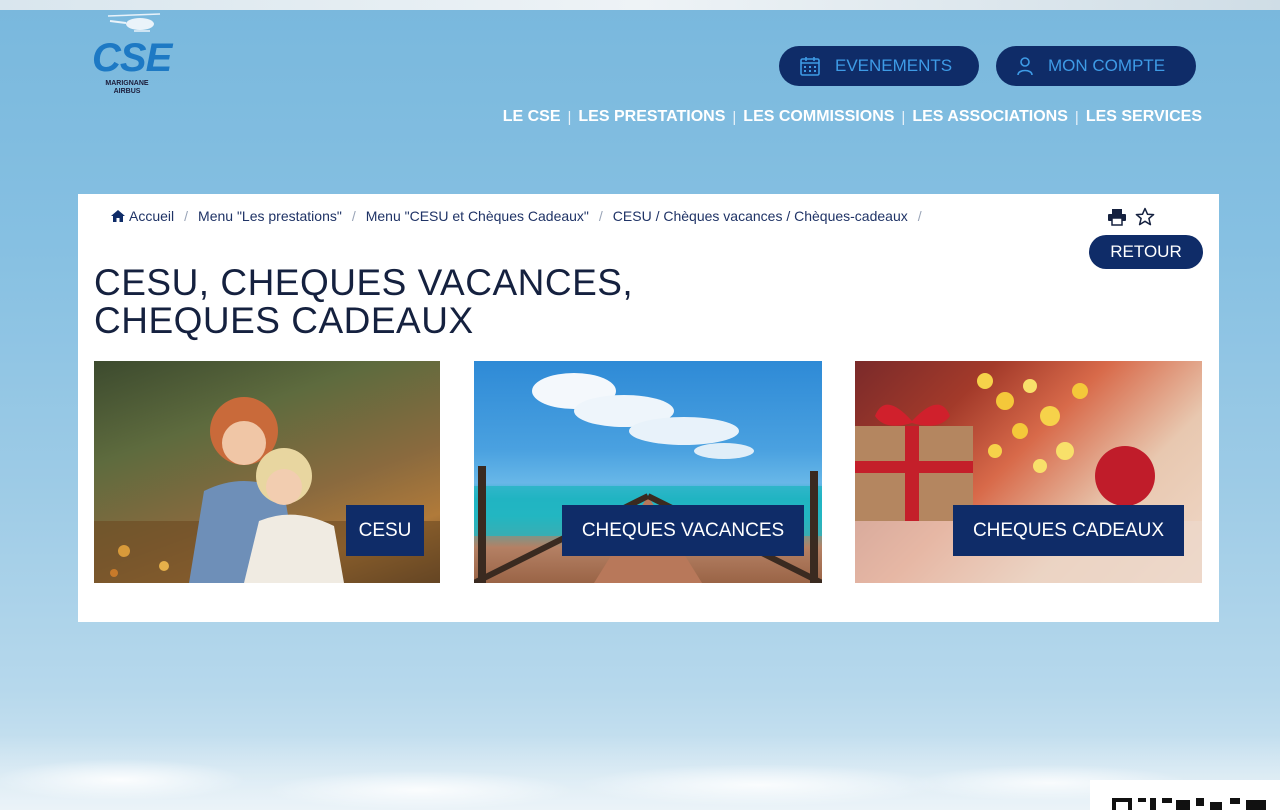 This screenshot has width=1280, height=810. What do you see at coordinates (364, 282) in the screenshot?
I see `page-title-line1: CESU, CHEQUES VACANCES,` at bounding box center [364, 282].